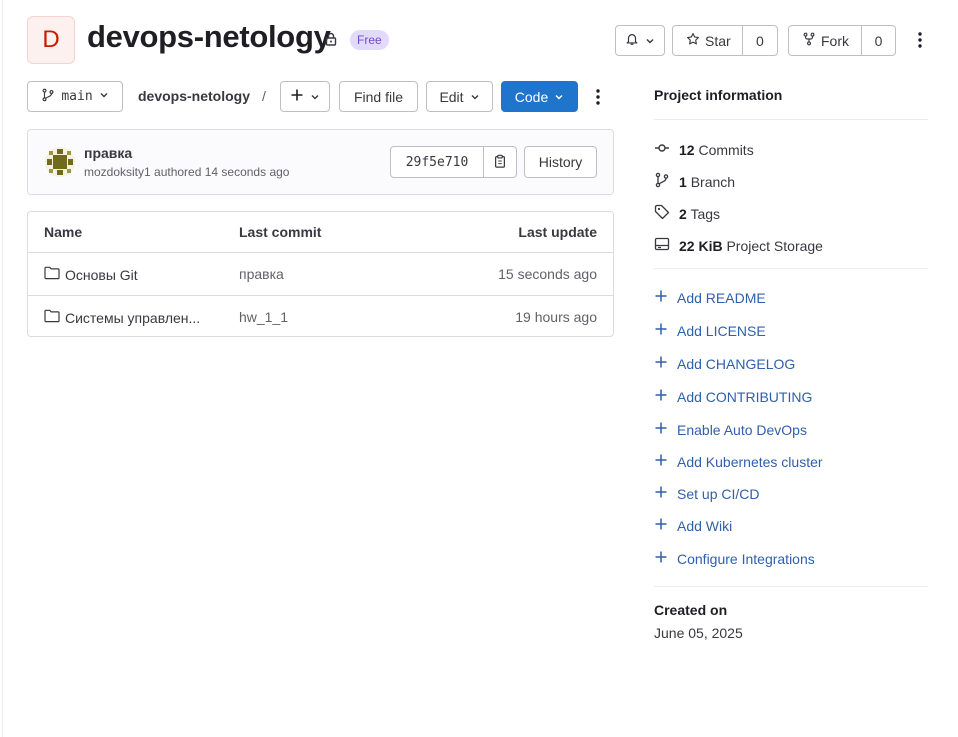  Describe the element at coordinates (194, 96) in the screenshot. I see `breadcrumb: devops-netology` at that location.